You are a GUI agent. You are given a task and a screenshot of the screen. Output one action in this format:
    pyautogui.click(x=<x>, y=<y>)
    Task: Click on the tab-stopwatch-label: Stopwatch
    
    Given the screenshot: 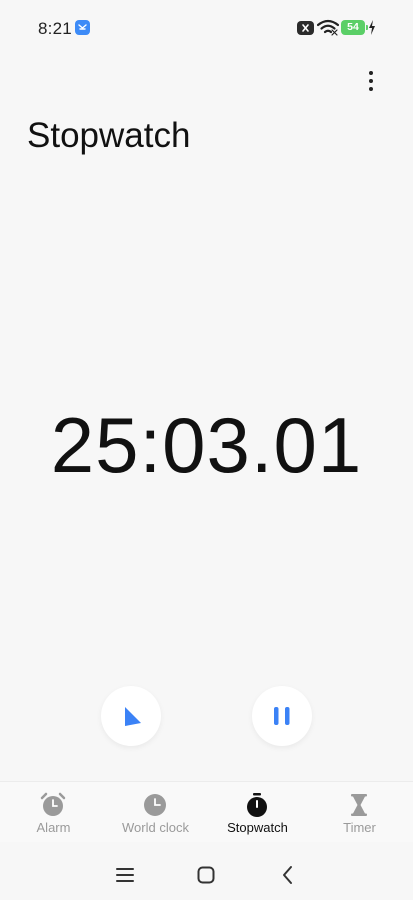 What is the action you would take?
    pyautogui.click(x=257, y=827)
    